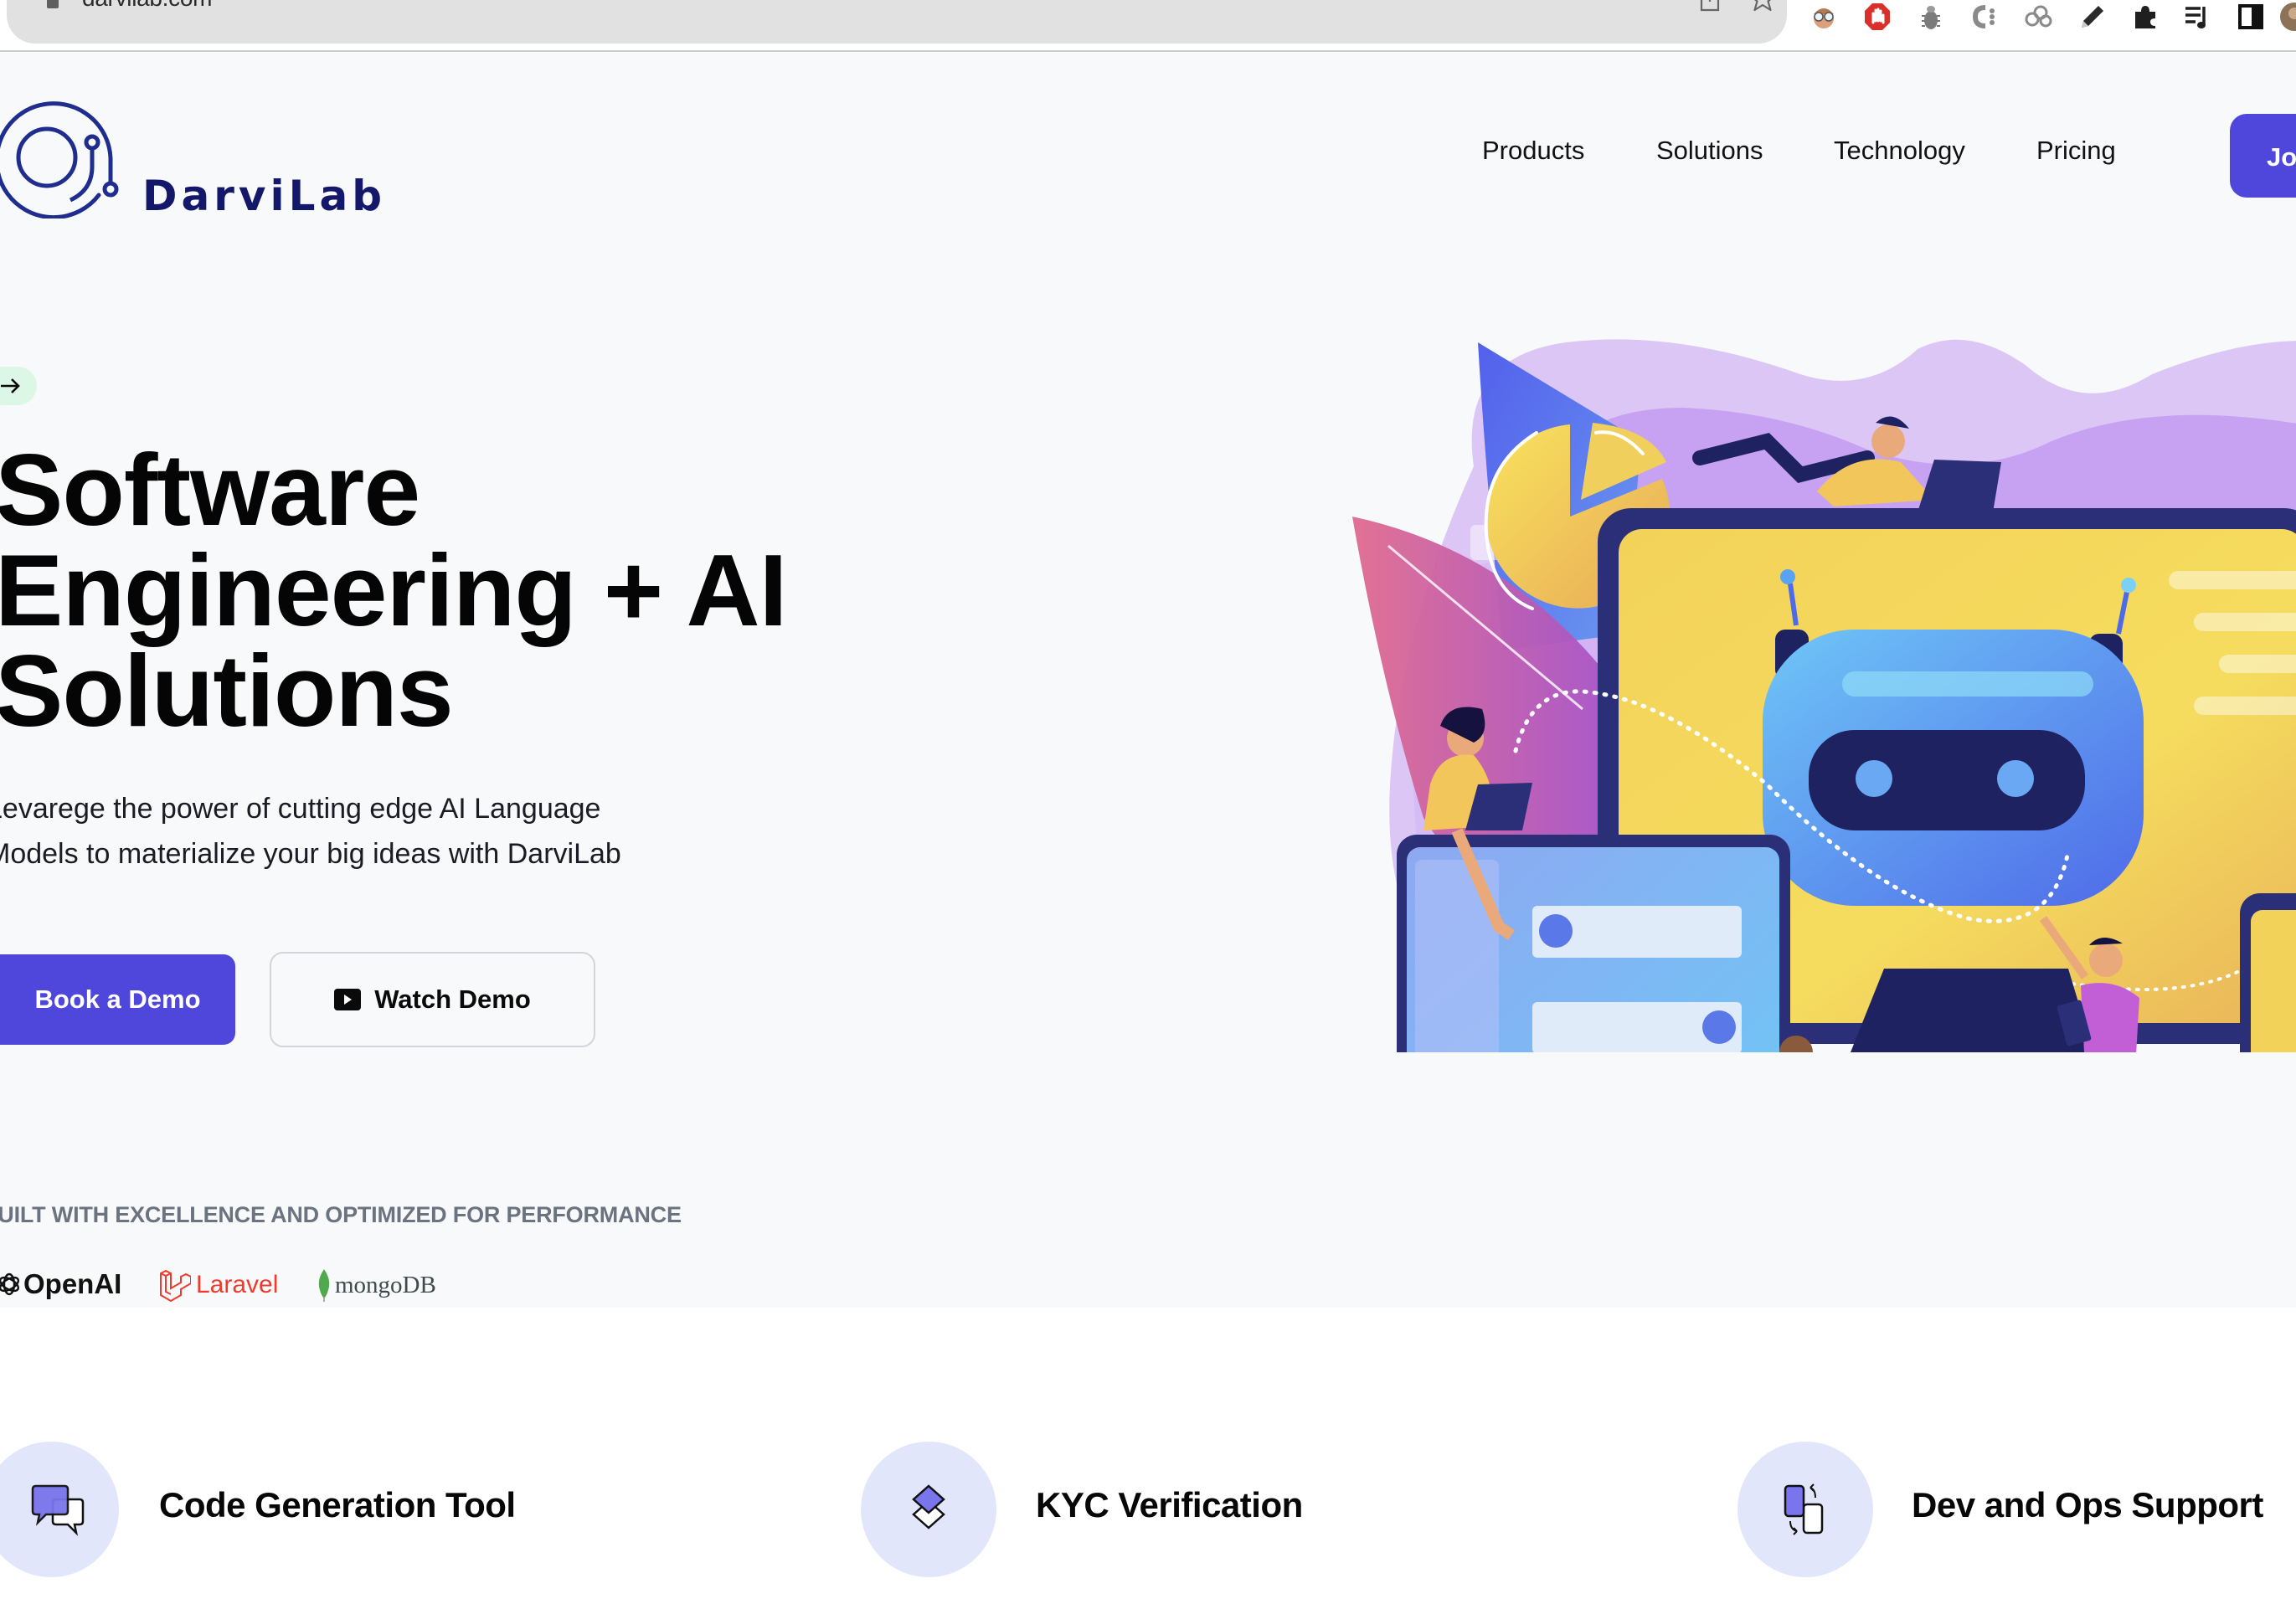 The image size is (2296, 1604). What do you see at coordinates (2087, 1504) in the screenshot?
I see `feature-title: Dev and Ops Support` at bounding box center [2087, 1504].